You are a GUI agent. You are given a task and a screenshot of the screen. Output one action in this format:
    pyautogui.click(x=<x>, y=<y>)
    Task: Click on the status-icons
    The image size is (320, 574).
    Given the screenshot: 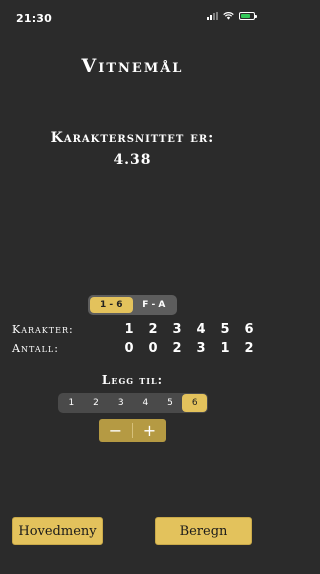 What is the action you would take?
    pyautogui.click(x=232, y=16)
    